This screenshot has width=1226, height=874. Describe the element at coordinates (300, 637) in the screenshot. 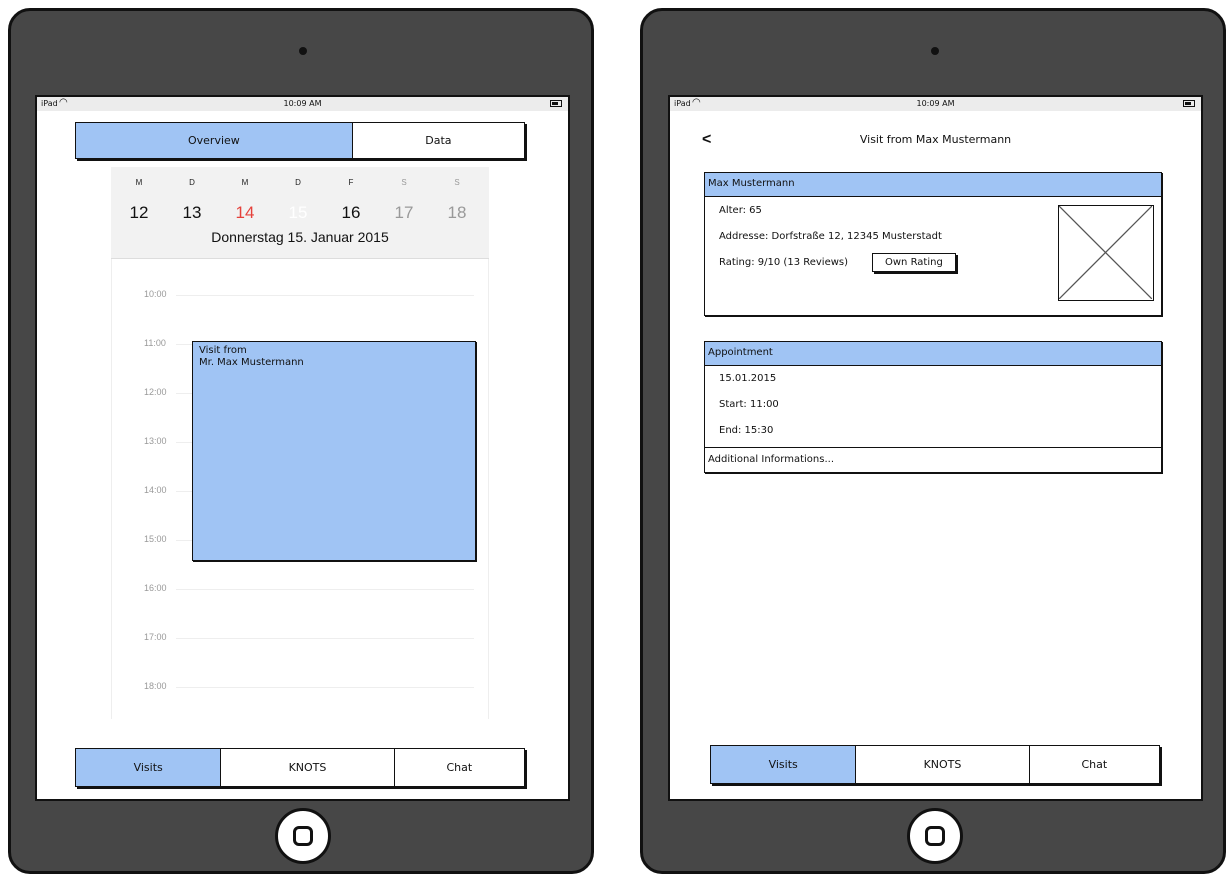

I see `hour-row: 17:00` at that location.